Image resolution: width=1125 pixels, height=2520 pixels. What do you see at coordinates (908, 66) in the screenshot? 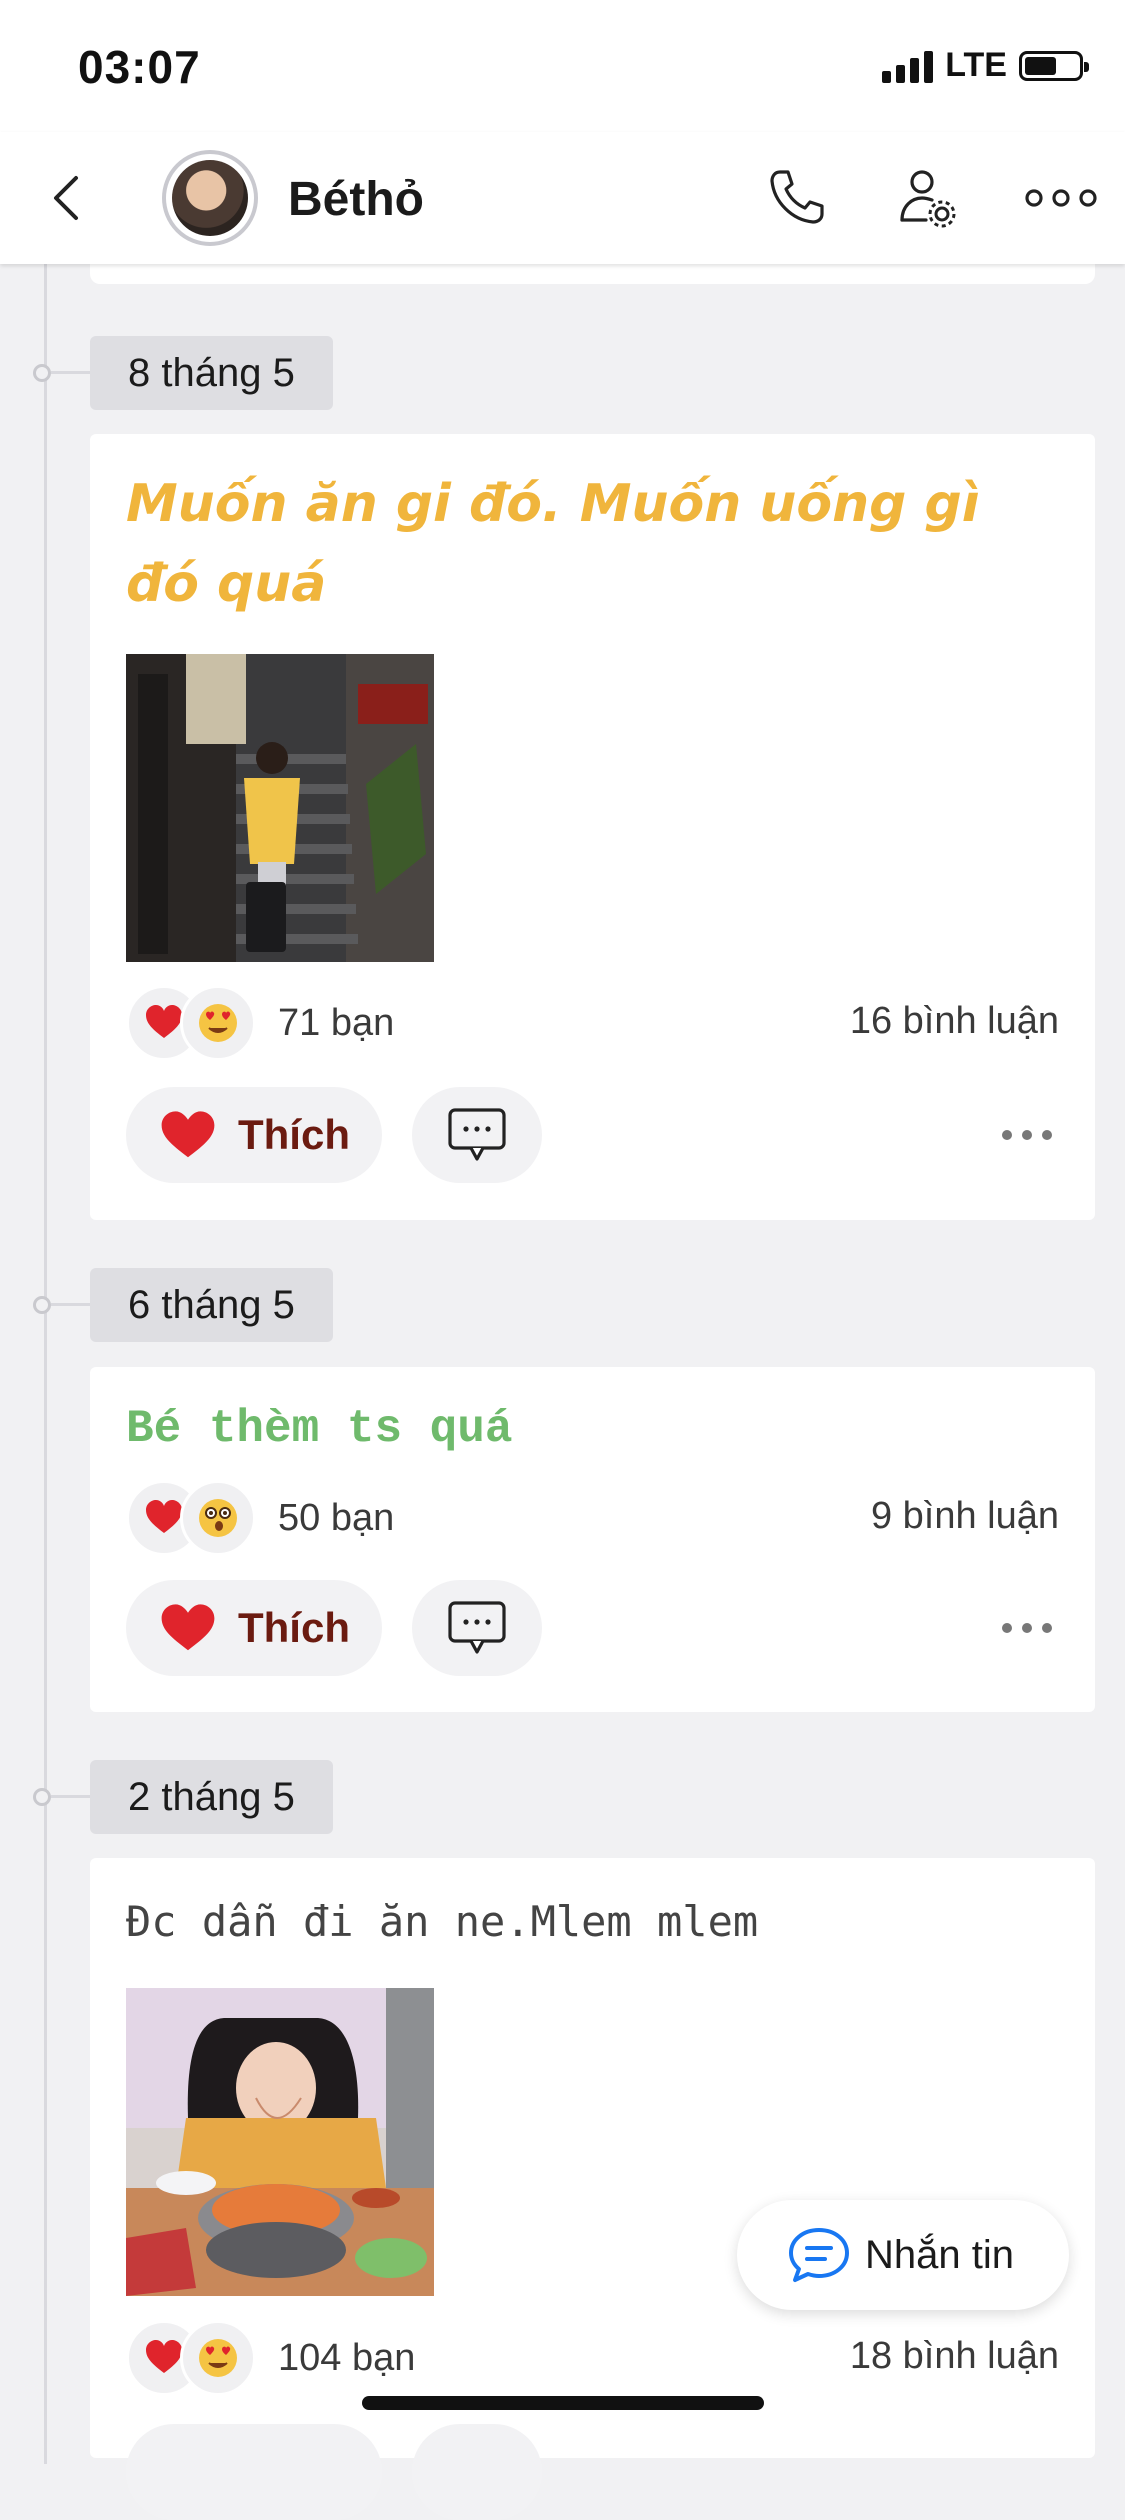
I see `signal-icon` at bounding box center [908, 66].